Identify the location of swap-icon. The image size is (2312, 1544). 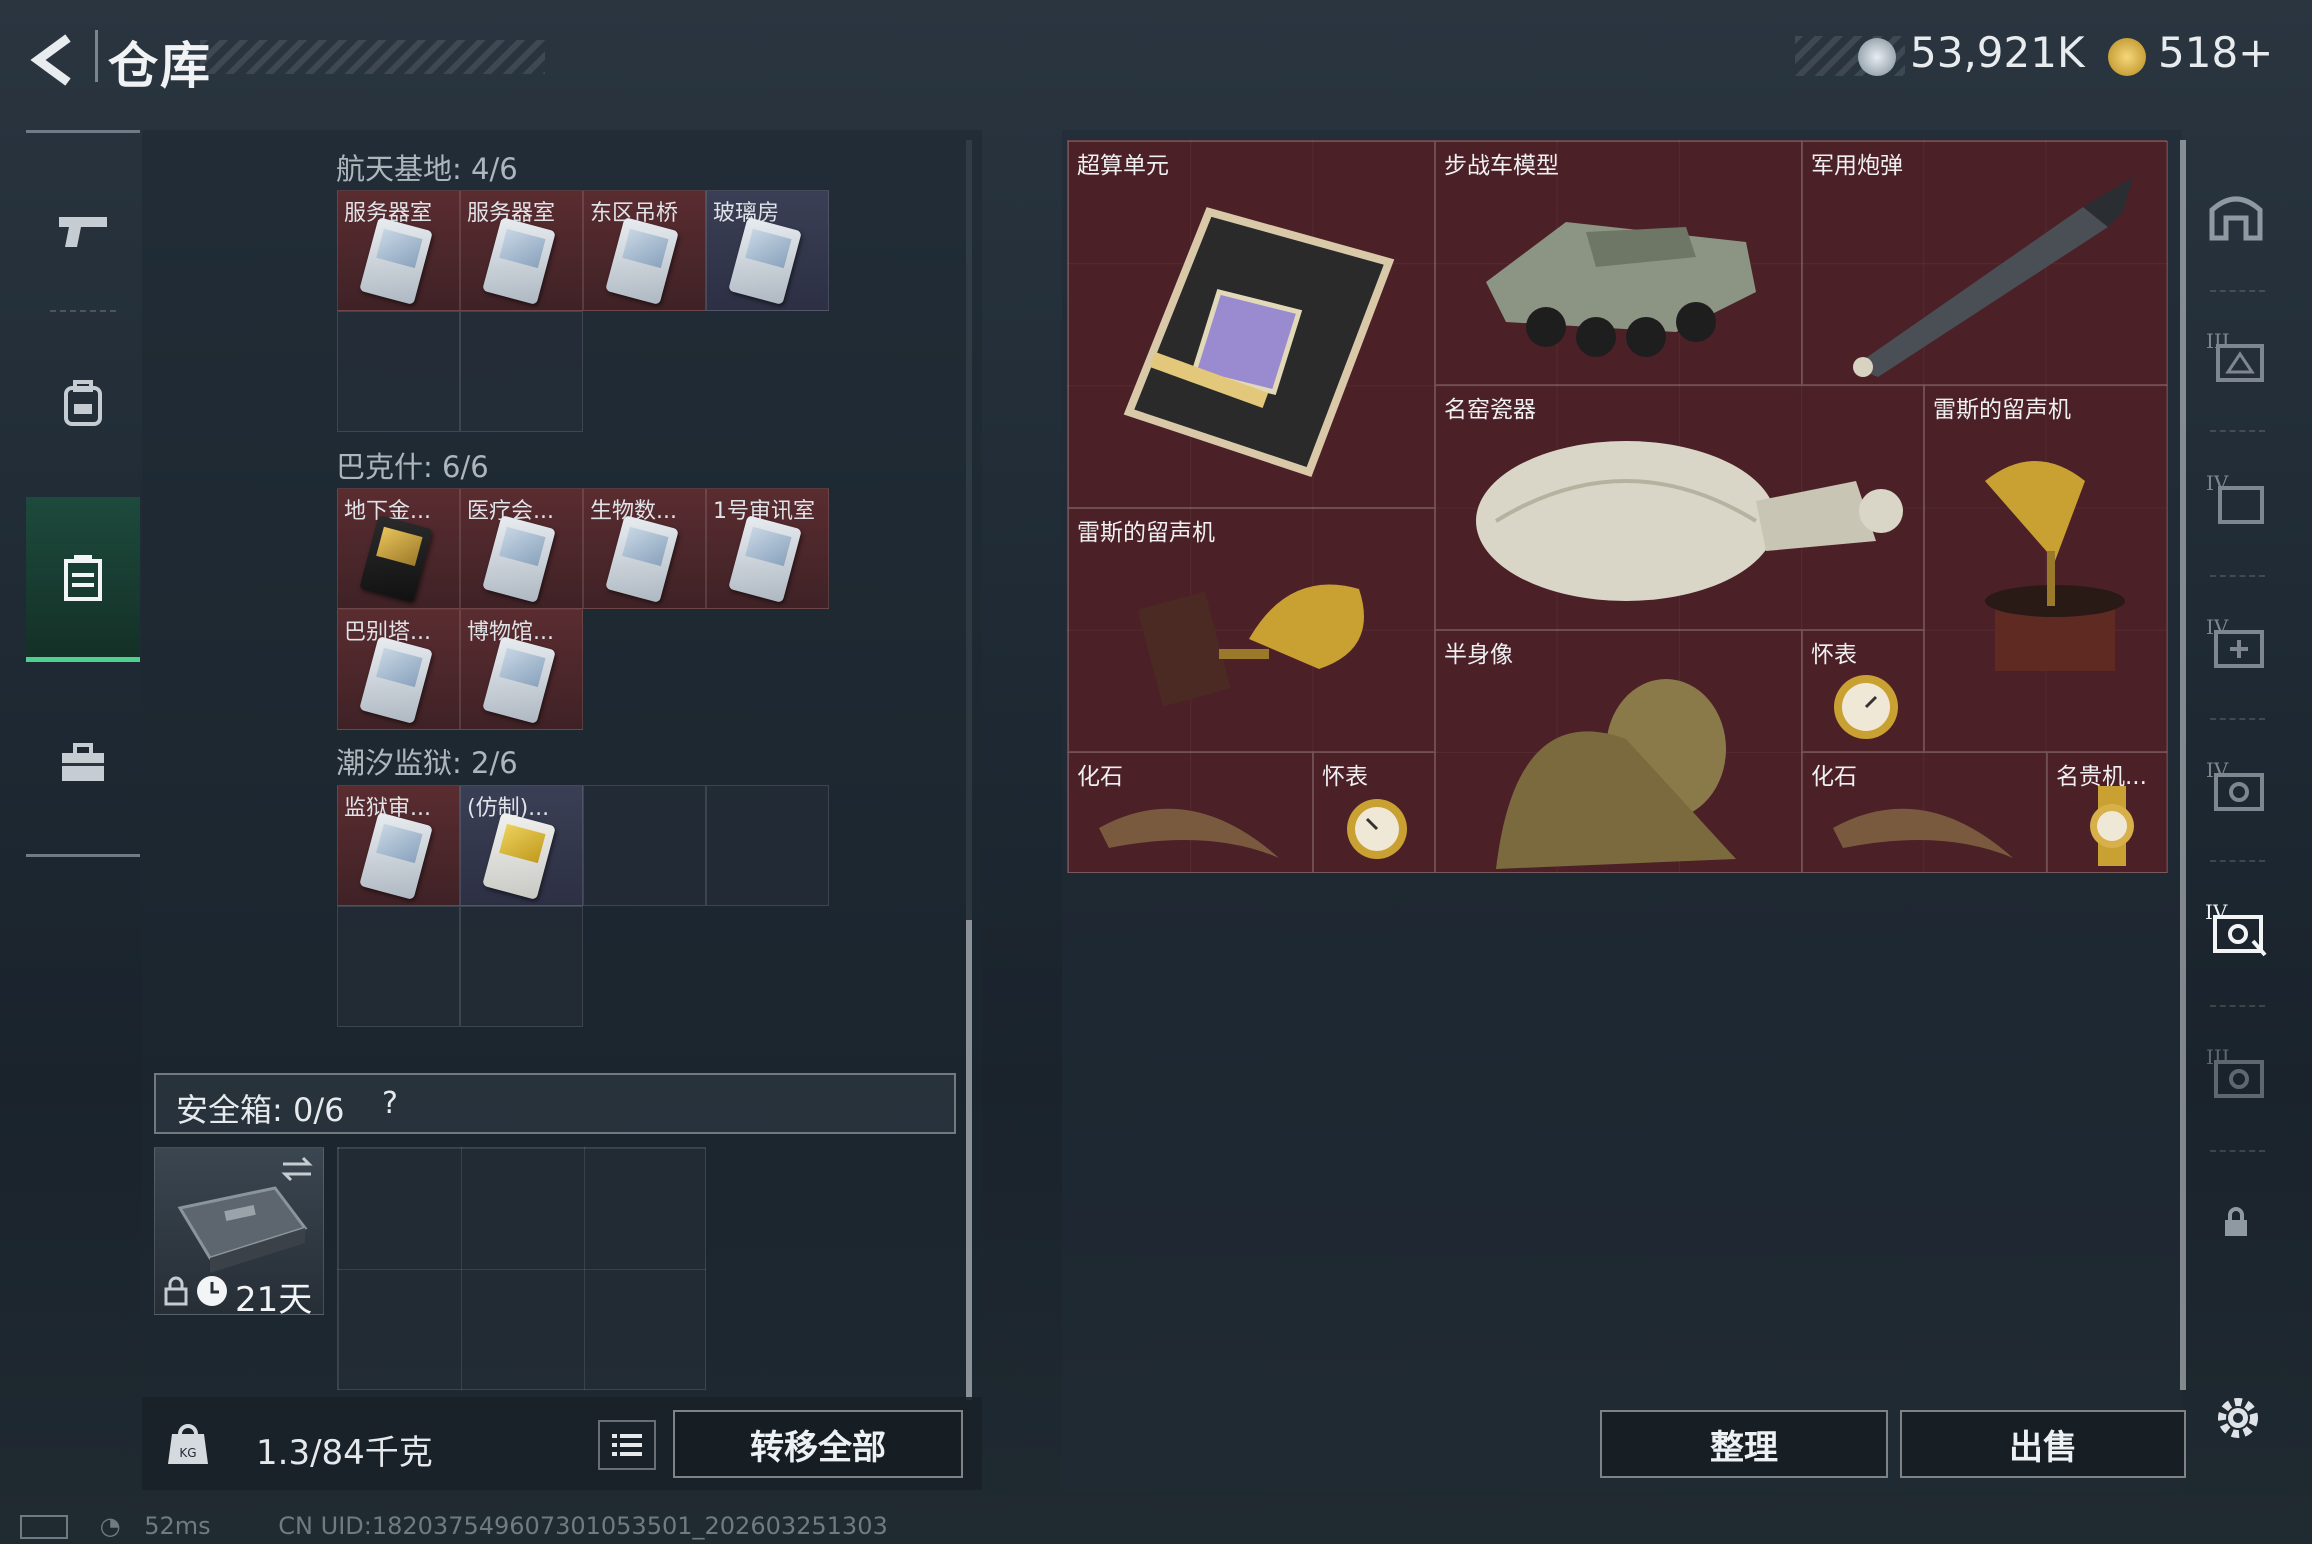
(297, 1169).